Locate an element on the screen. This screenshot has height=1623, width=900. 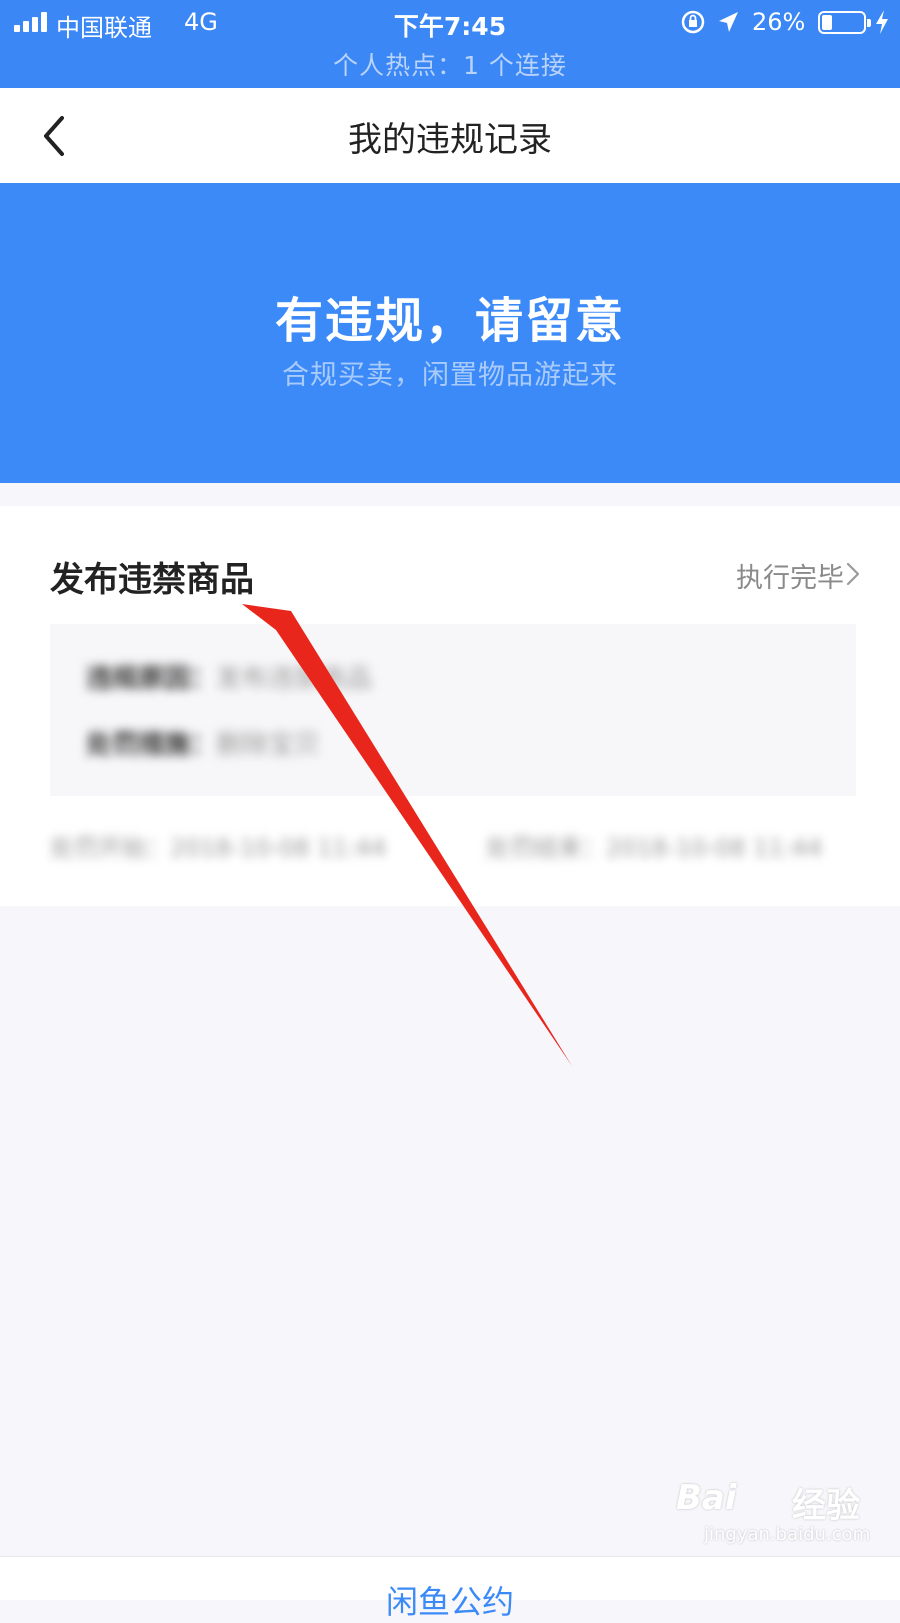
banner-title: 有违规，请留意 is located at coordinates (449, 321).